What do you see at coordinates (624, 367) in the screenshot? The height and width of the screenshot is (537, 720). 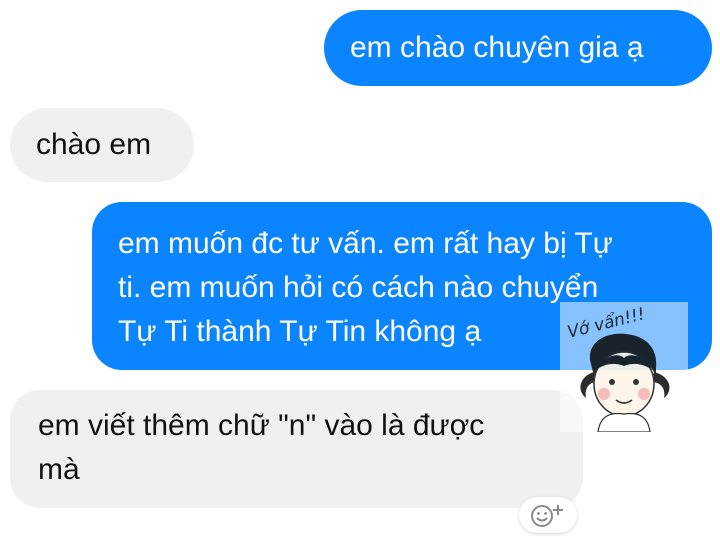 I see `watermark-sticker-image: Vớ vẩn!!!` at bounding box center [624, 367].